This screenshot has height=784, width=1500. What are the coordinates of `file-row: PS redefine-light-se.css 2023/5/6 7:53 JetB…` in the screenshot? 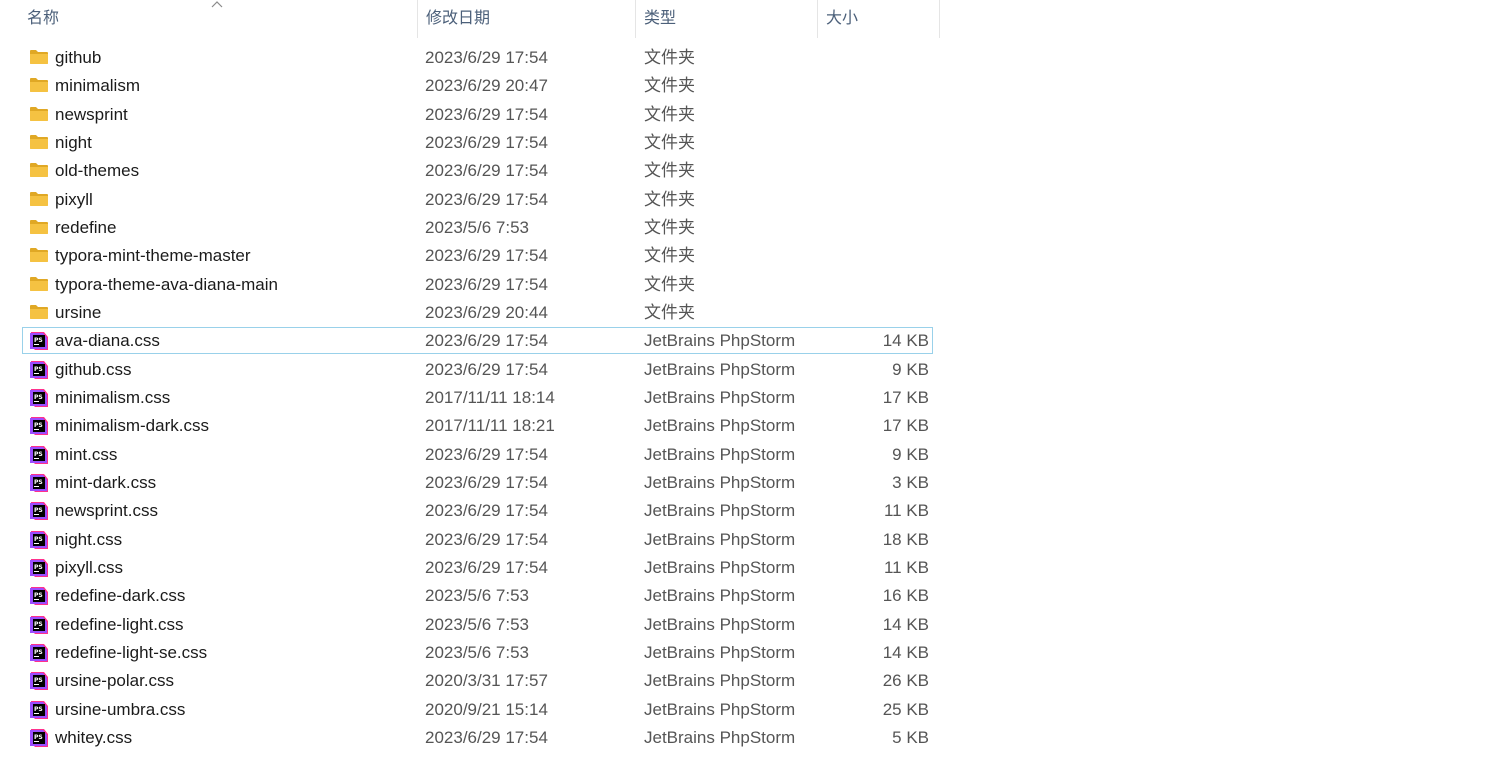 It's located at (470, 653).